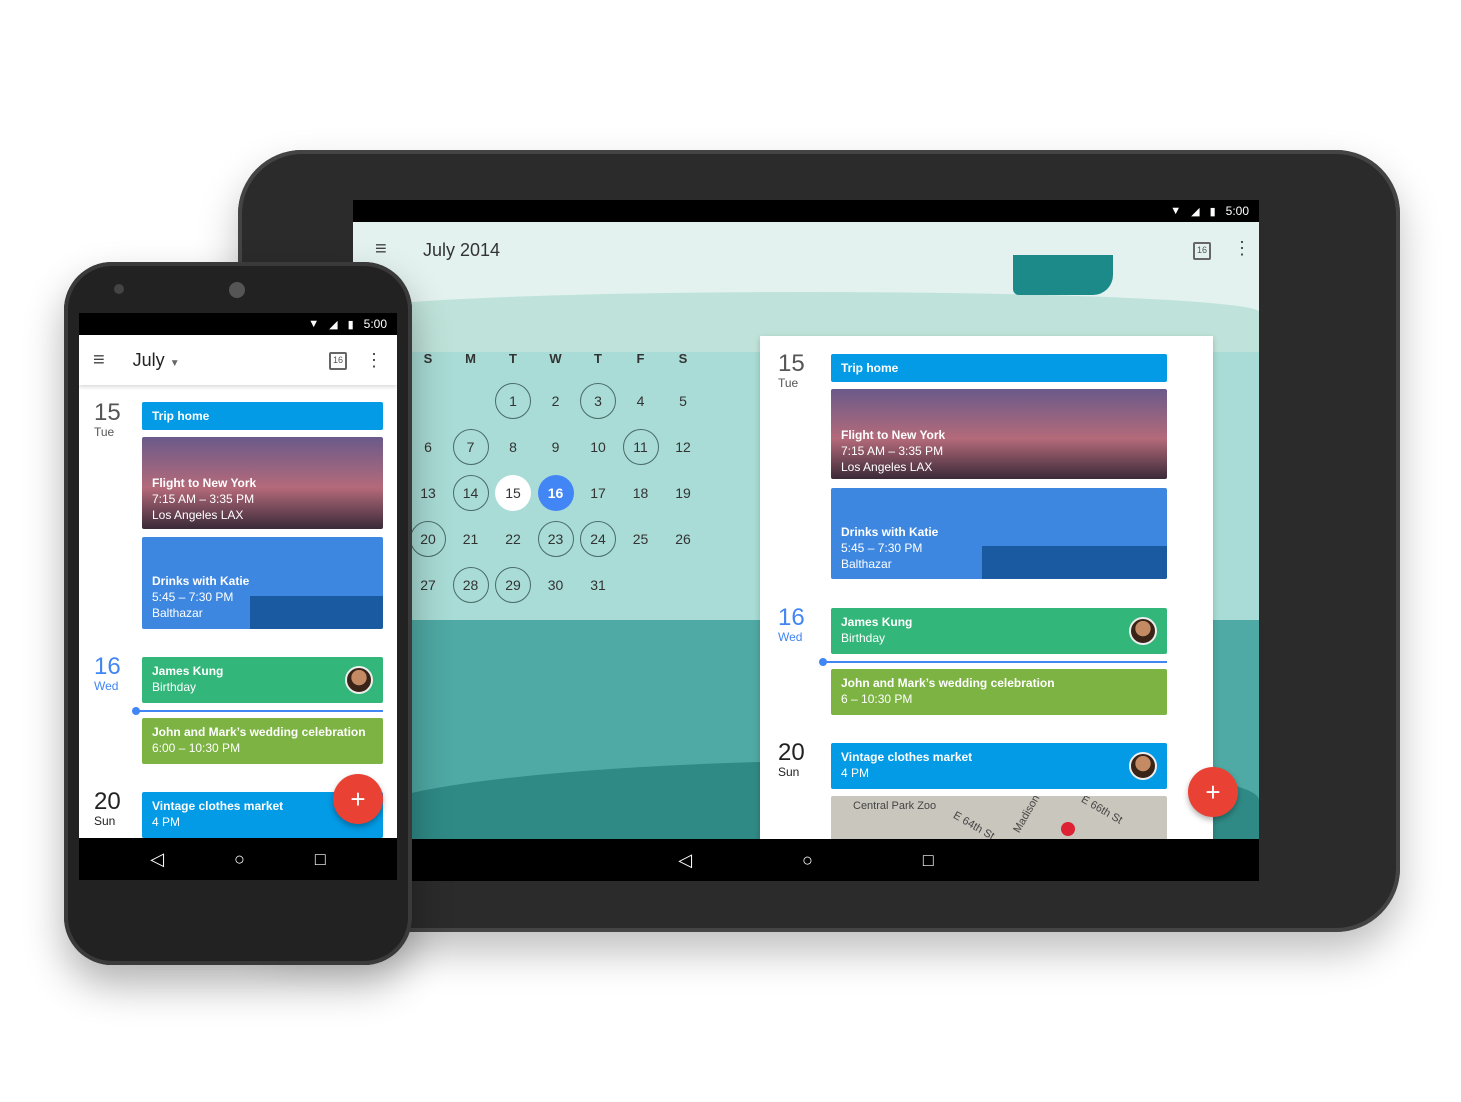 This screenshot has width=1461, height=1102. I want to click on day-24: 24, so click(598, 539).